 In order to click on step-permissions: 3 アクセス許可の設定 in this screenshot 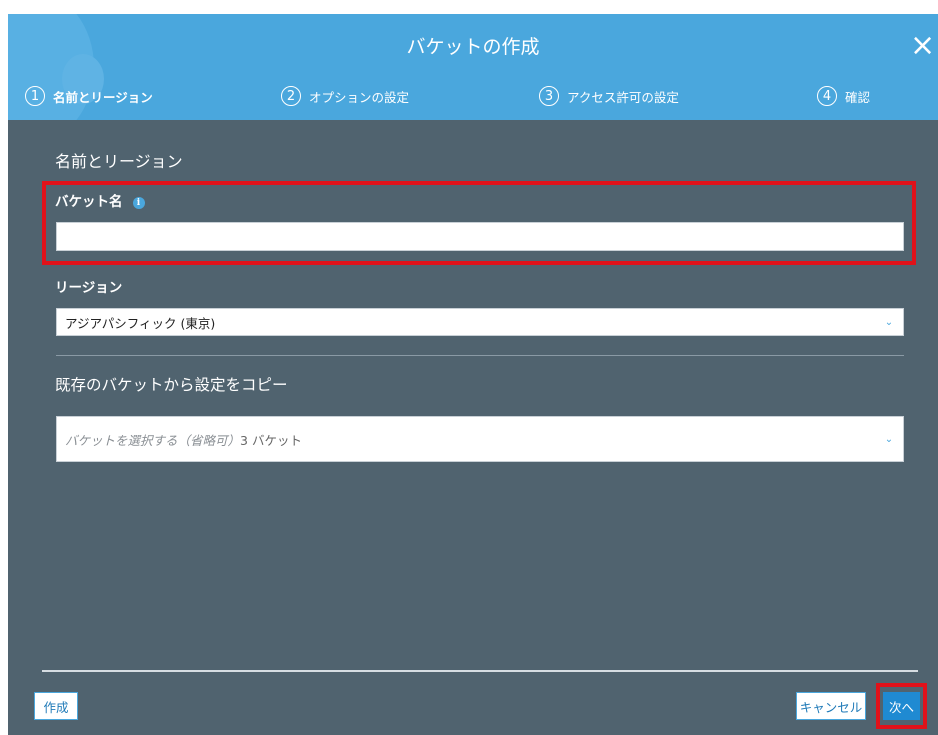, I will do `click(609, 96)`.